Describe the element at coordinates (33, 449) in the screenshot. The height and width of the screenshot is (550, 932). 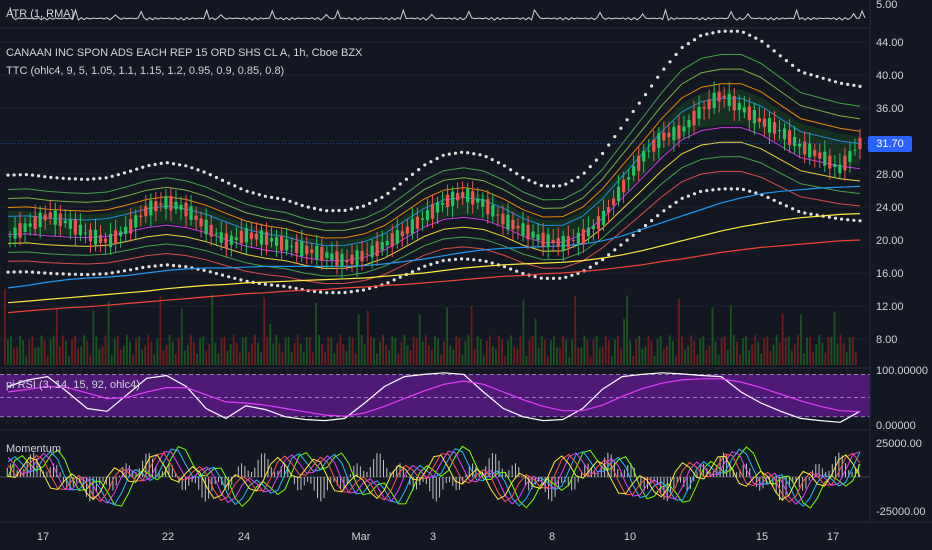
I see `momentum-label: Momentum` at that location.